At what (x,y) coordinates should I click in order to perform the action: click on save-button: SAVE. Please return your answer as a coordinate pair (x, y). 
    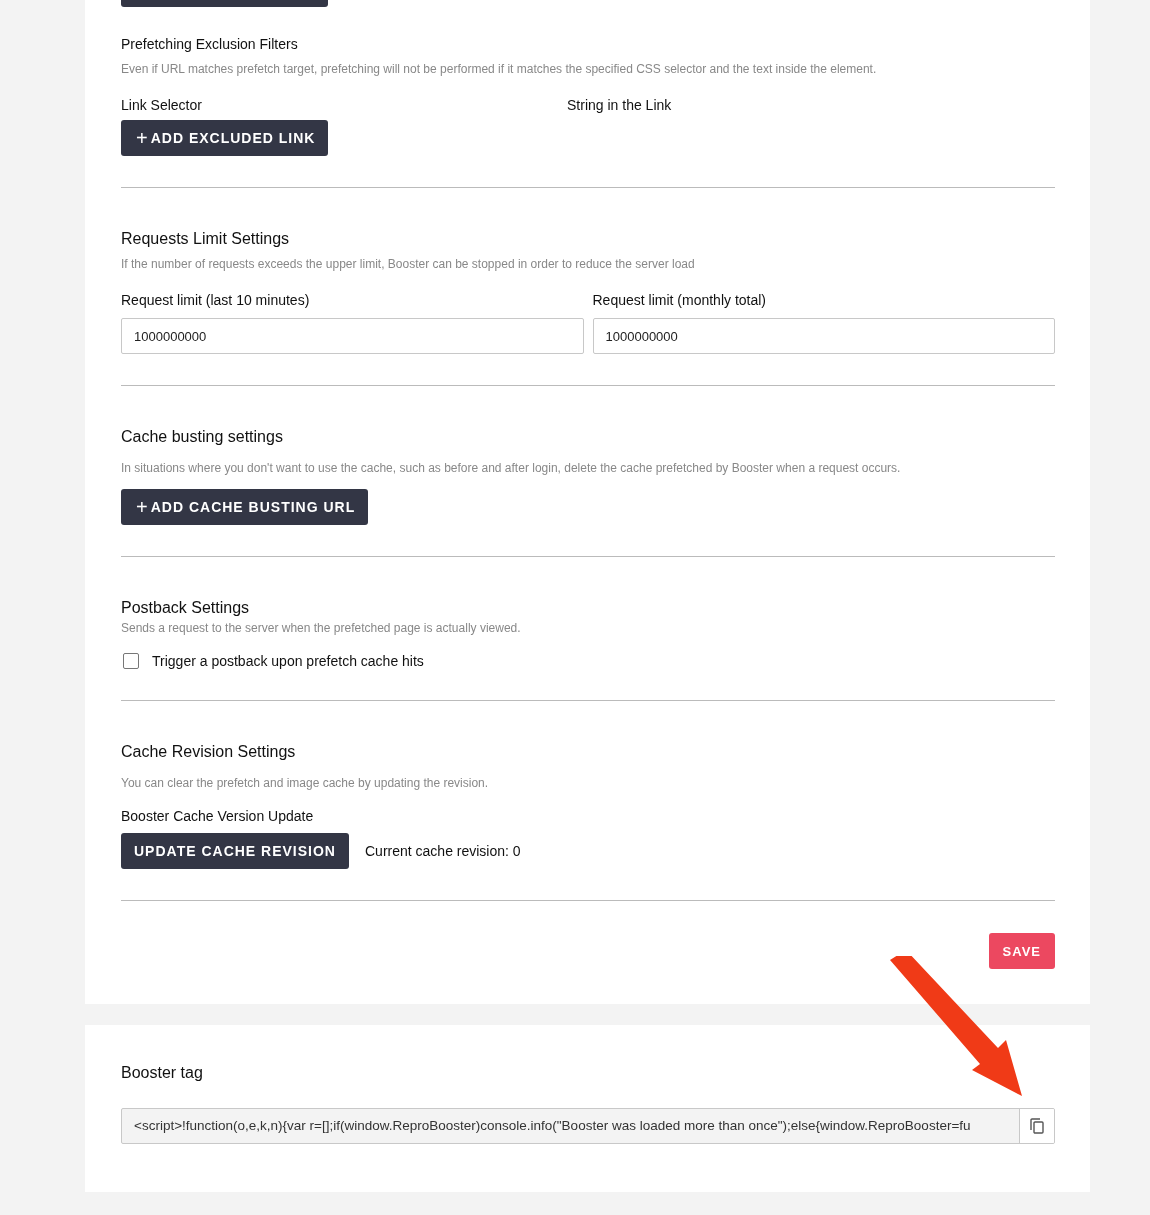
    Looking at the image, I should click on (1021, 951).